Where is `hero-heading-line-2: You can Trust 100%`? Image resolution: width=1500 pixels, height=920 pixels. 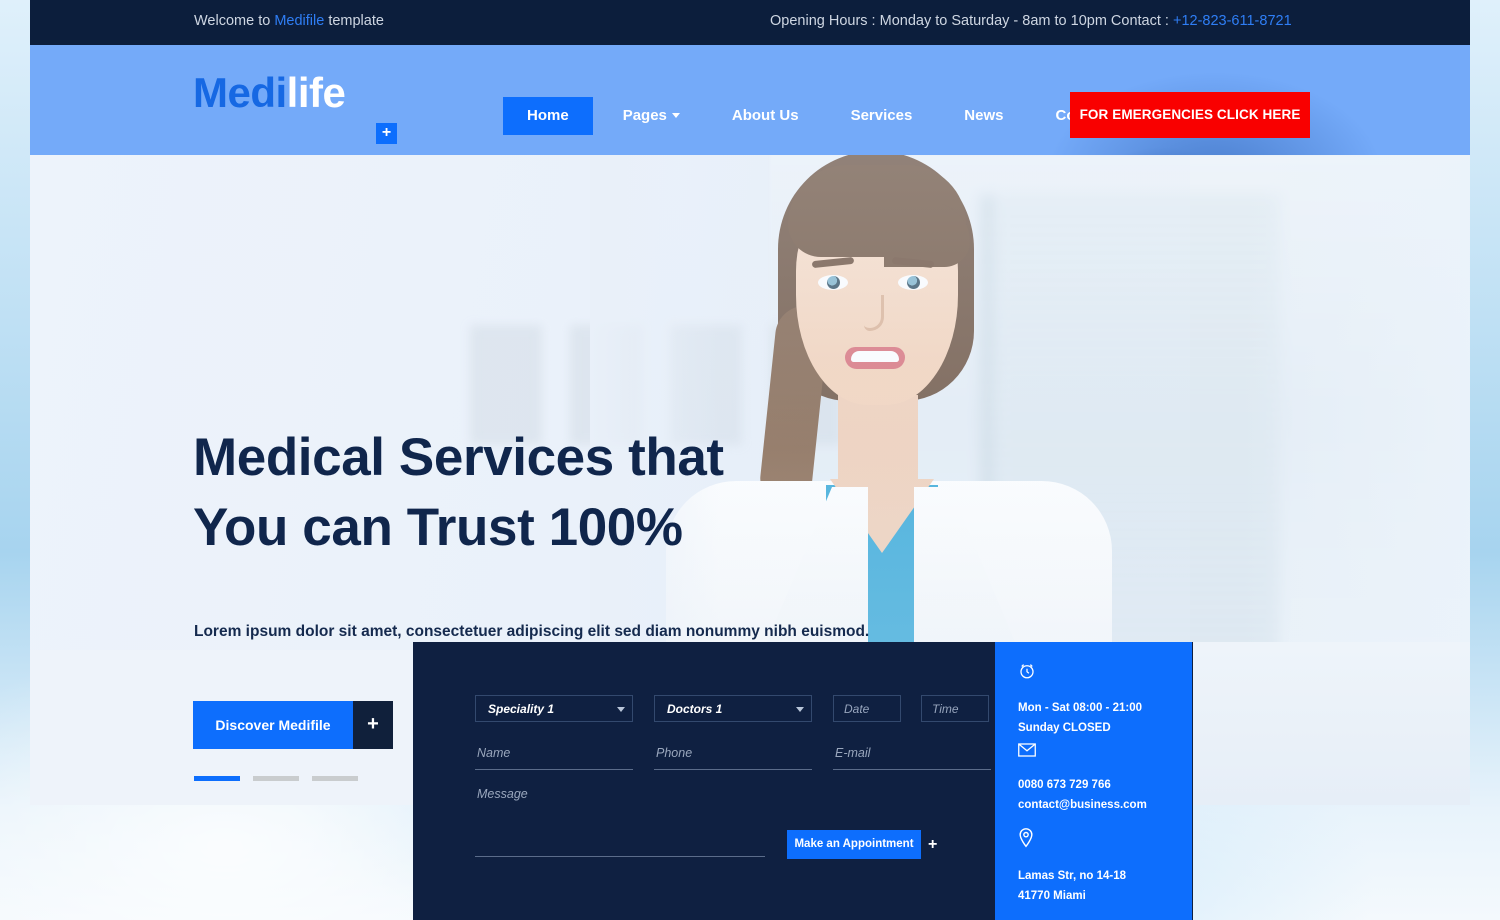 hero-heading-line-2: You can Trust 100% is located at coordinates (438, 527).